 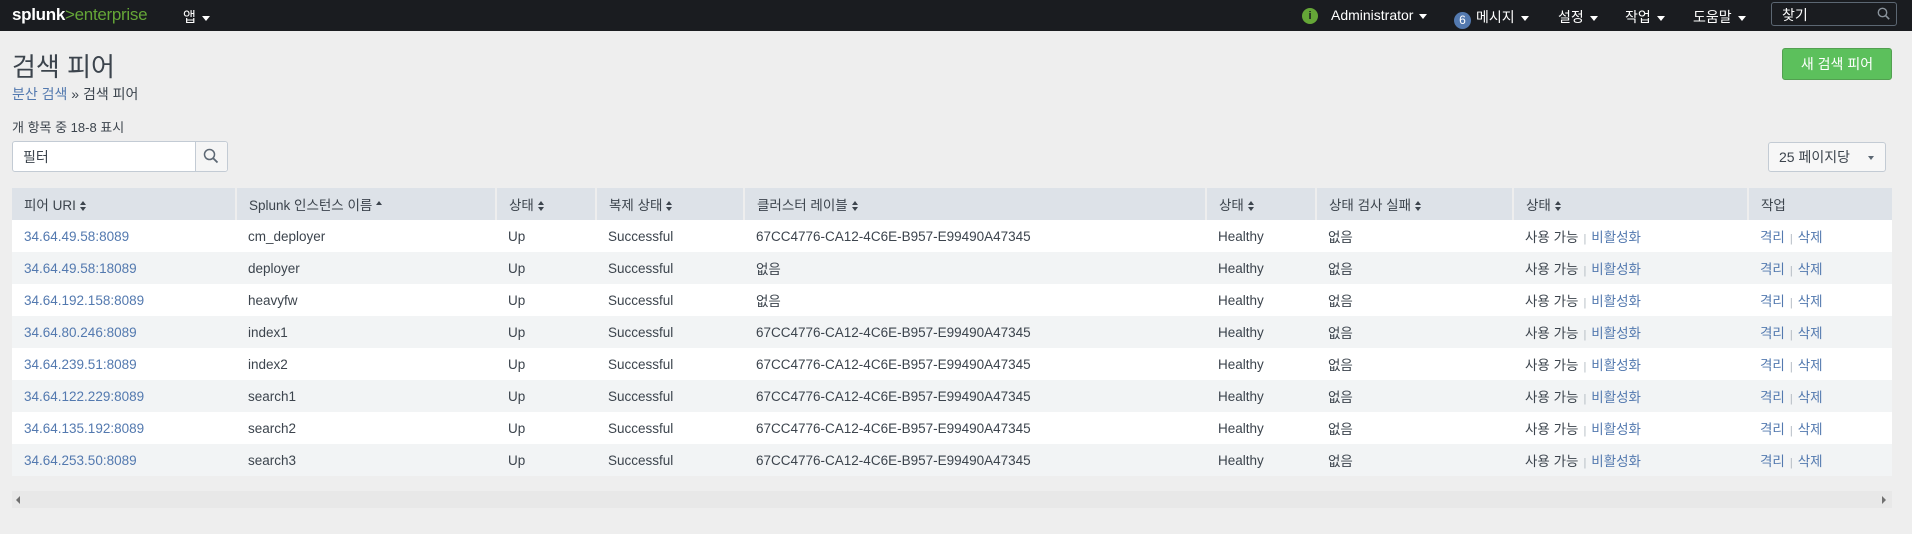 I want to click on activity-menu-label: 작업, so click(x=1638, y=17).